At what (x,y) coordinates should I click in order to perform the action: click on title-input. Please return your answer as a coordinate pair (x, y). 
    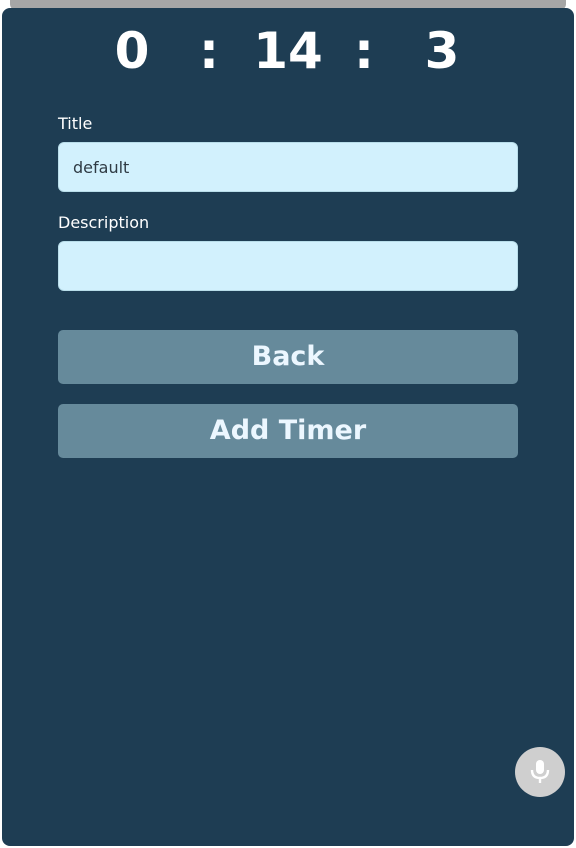
    Looking at the image, I should click on (288, 167).